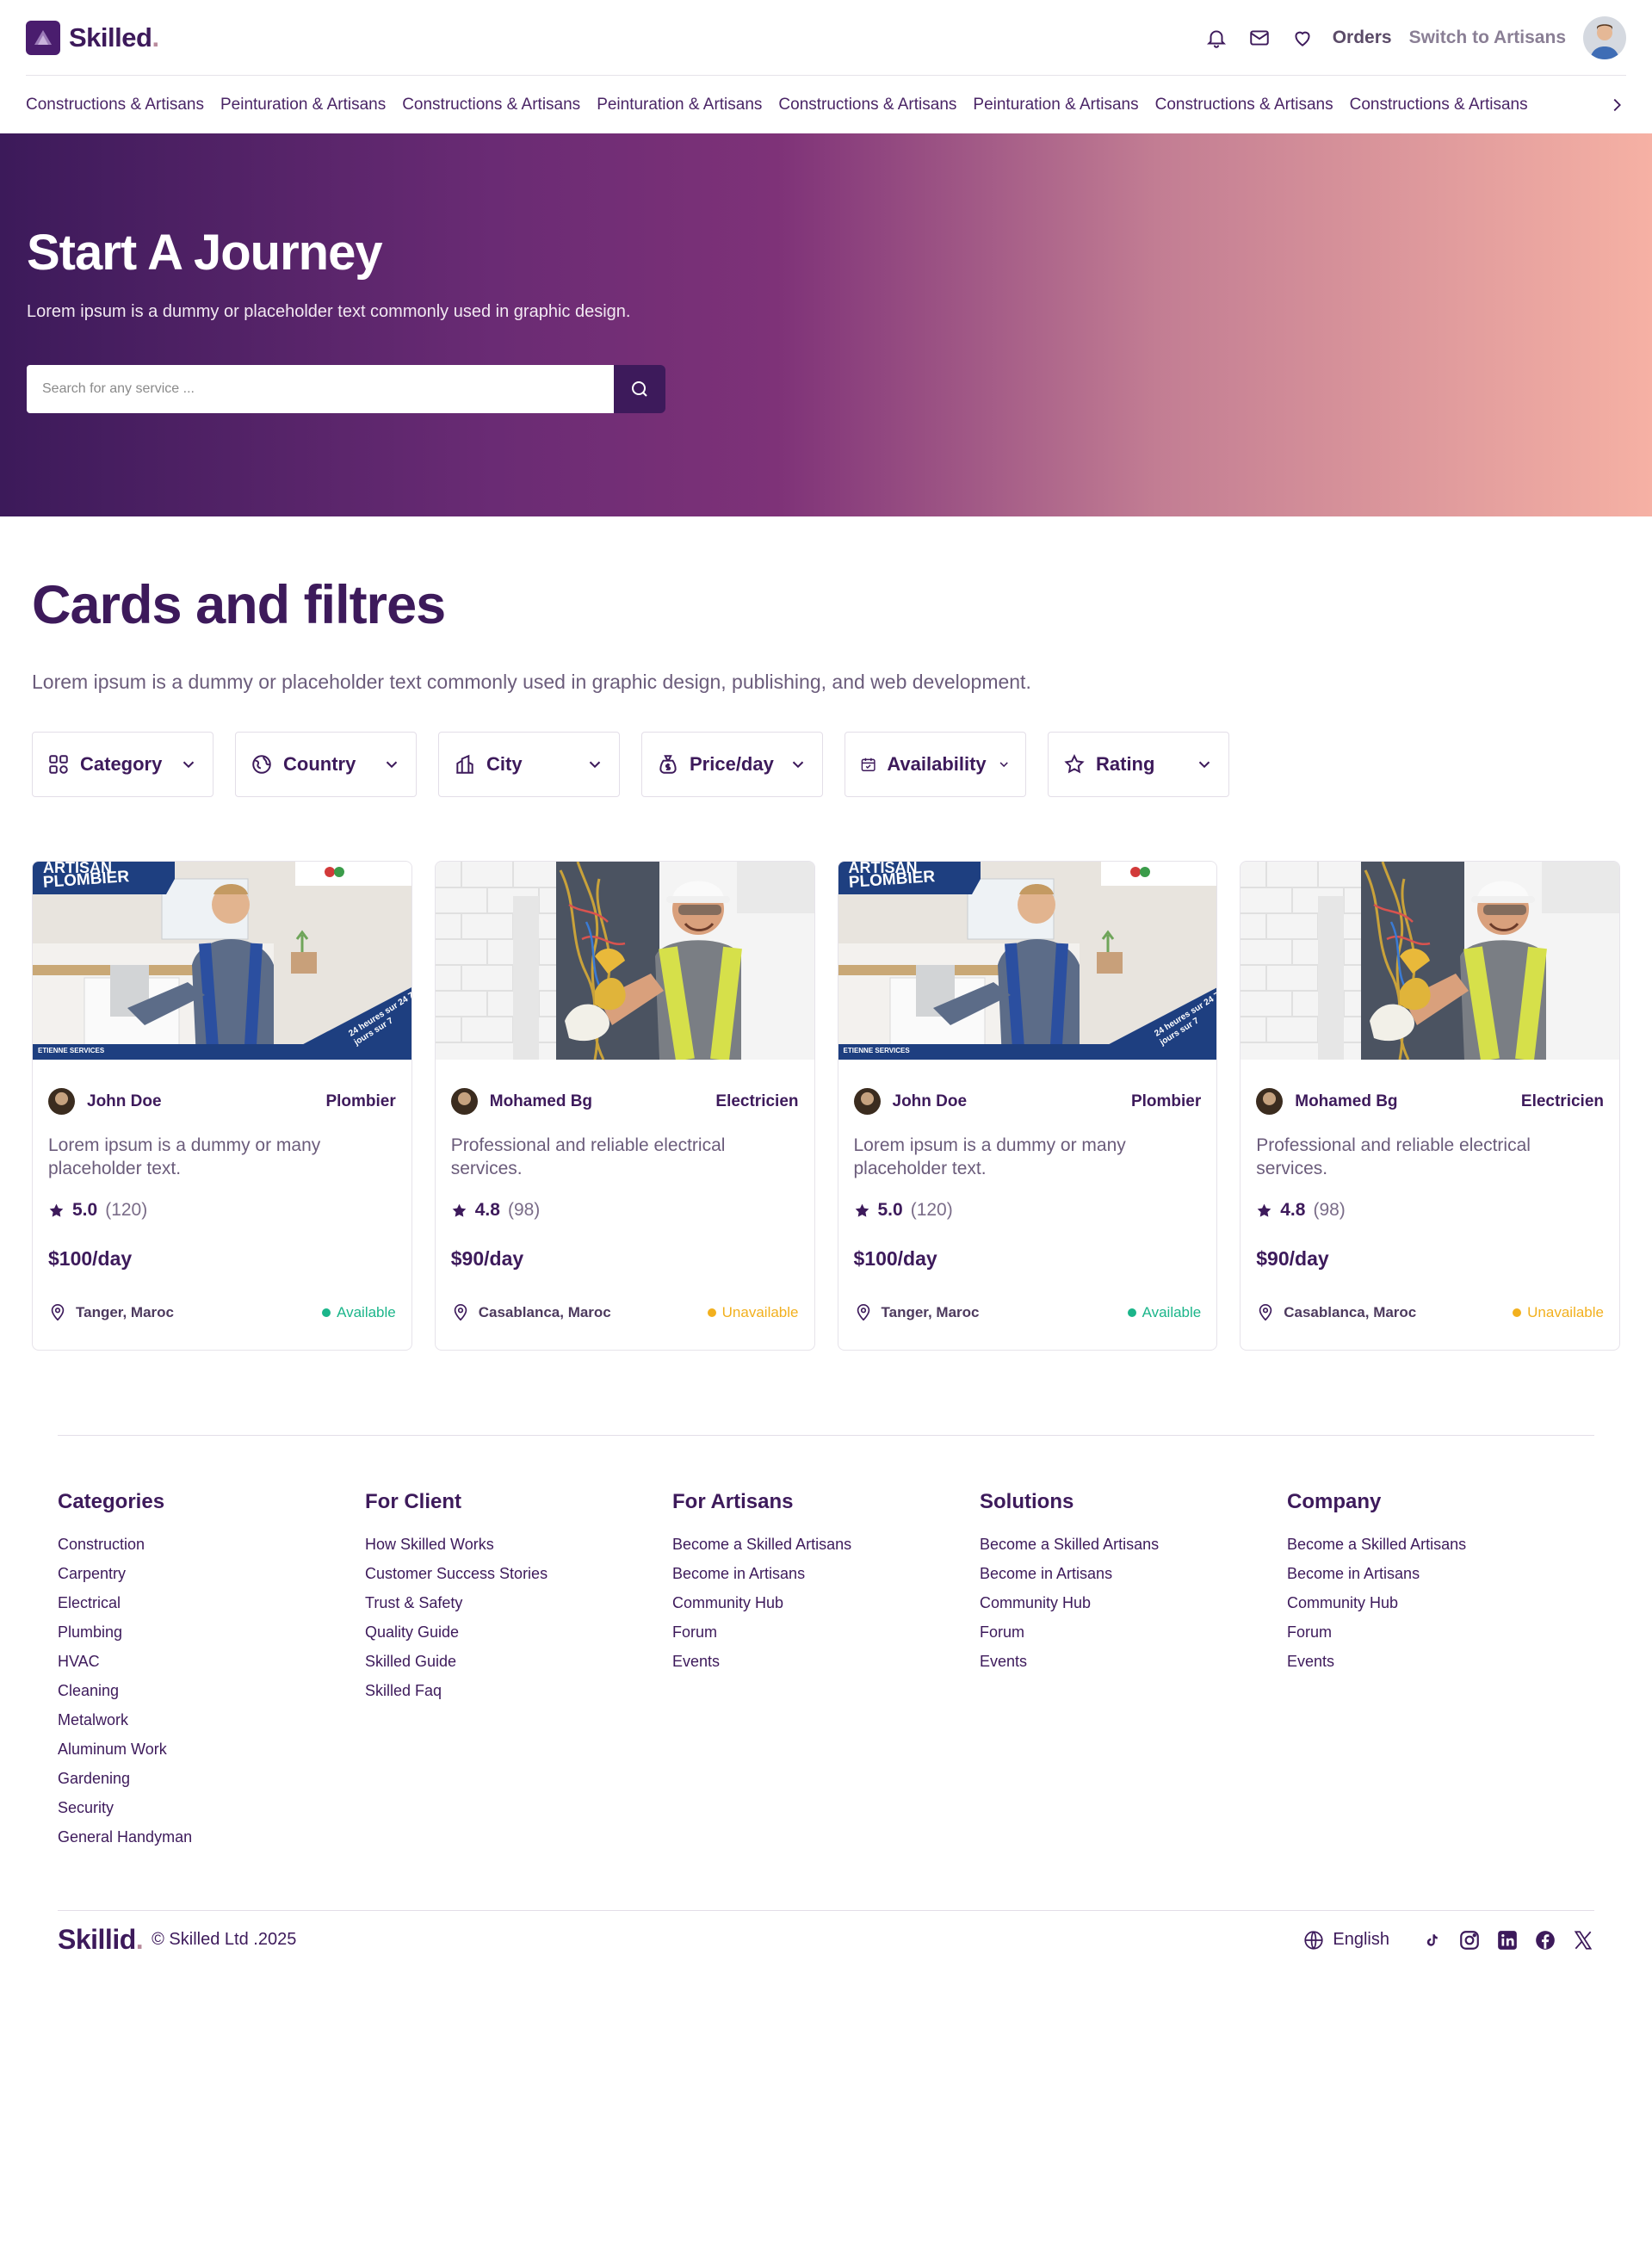 This screenshot has height=2257, width=1652. I want to click on language-selector: English, so click(1346, 1940).